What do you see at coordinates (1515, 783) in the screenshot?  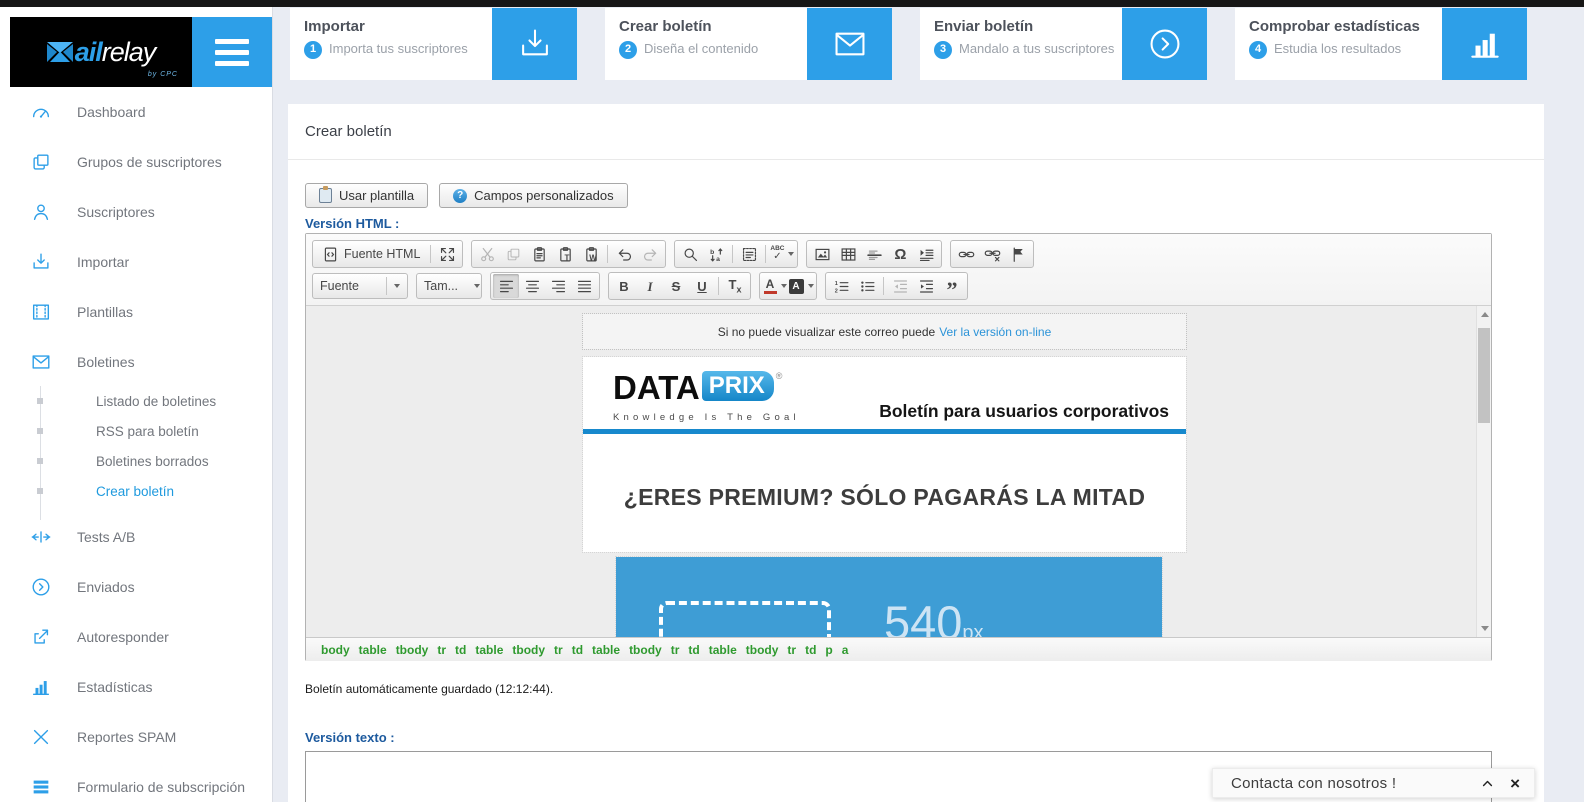 I see `close-icon: ×` at bounding box center [1515, 783].